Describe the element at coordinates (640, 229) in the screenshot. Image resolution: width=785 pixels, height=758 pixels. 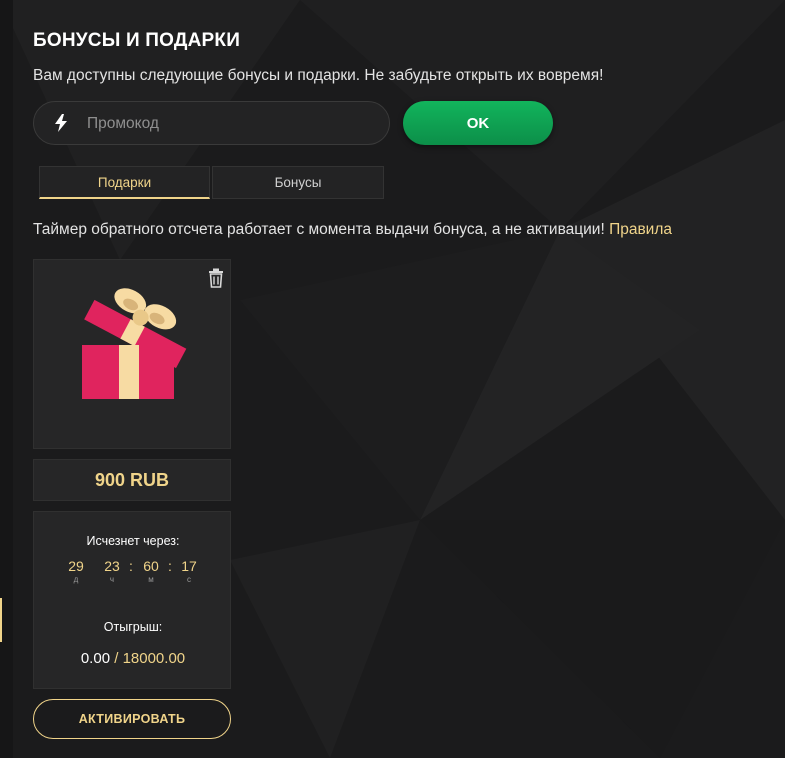
I see `rules-link: Правила` at that location.